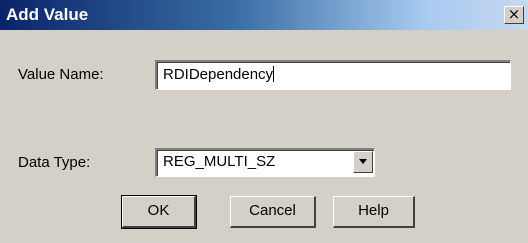 The height and width of the screenshot is (243, 528). What do you see at coordinates (47, 14) in the screenshot?
I see `window-title: Add Value` at bounding box center [47, 14].